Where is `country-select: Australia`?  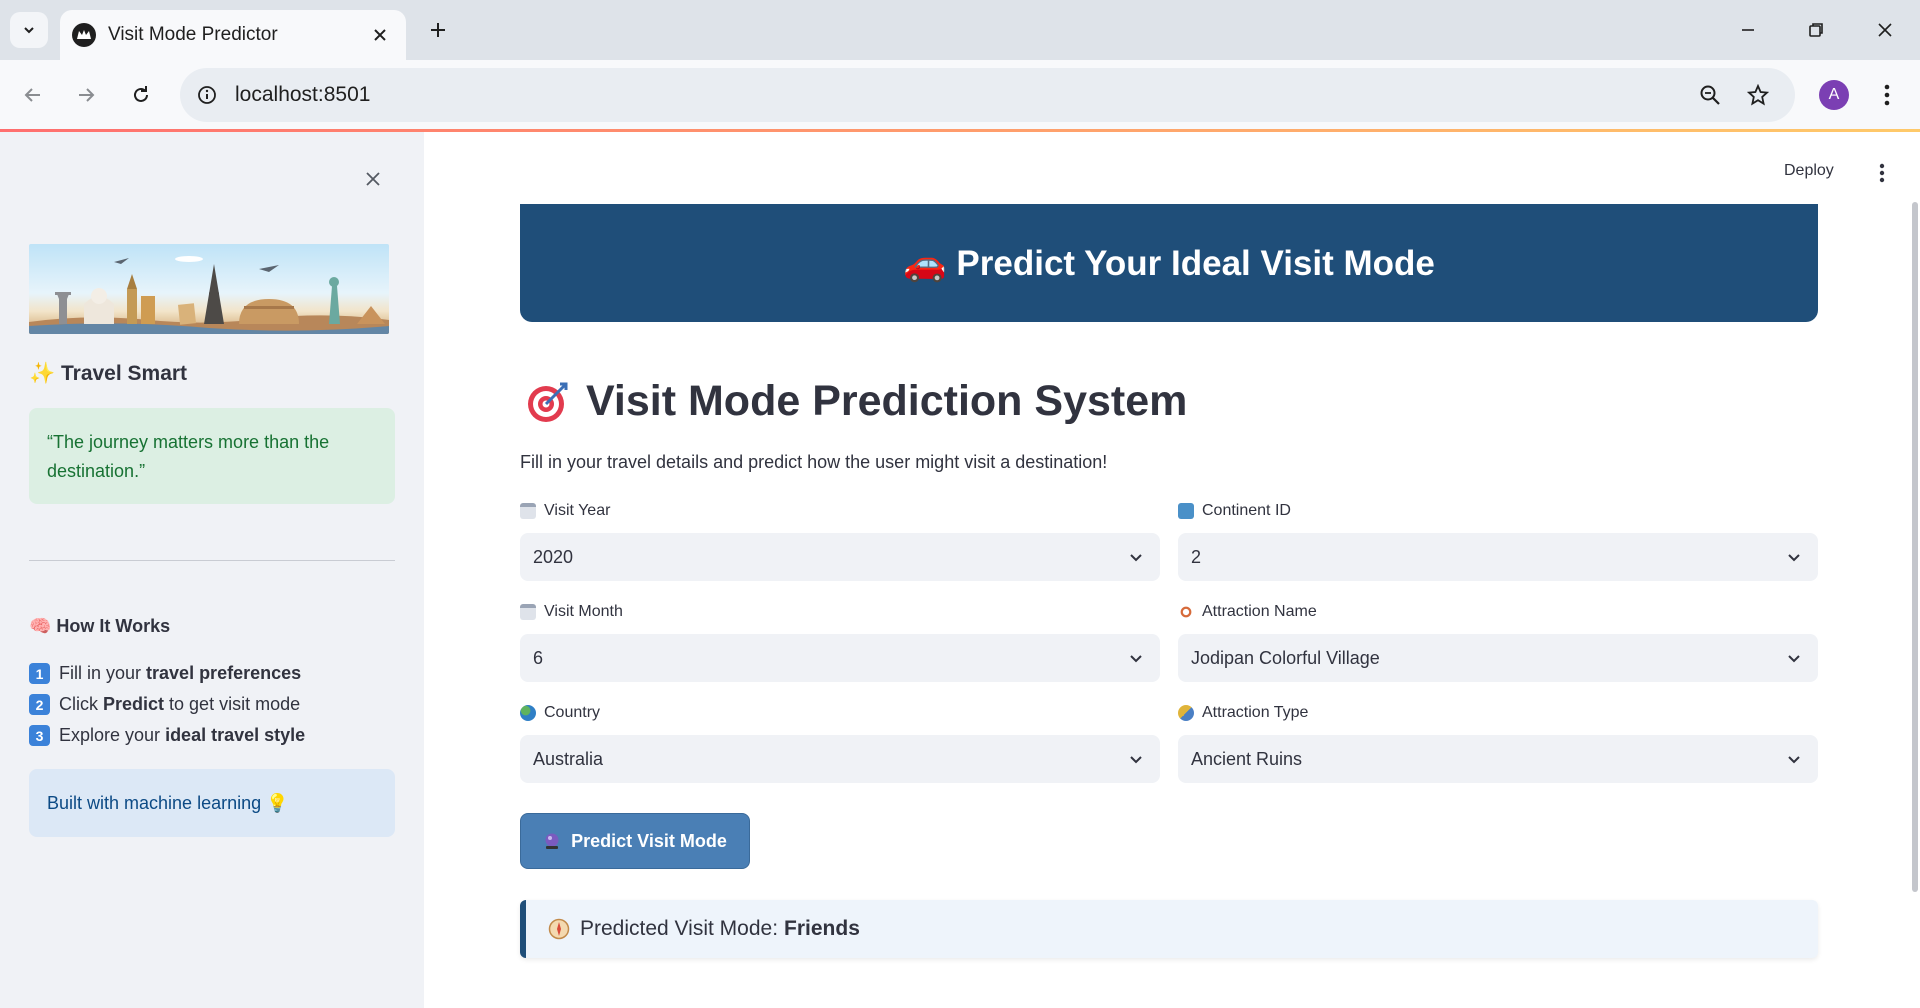
country-select: Australia is located at coordinates (840, 759).